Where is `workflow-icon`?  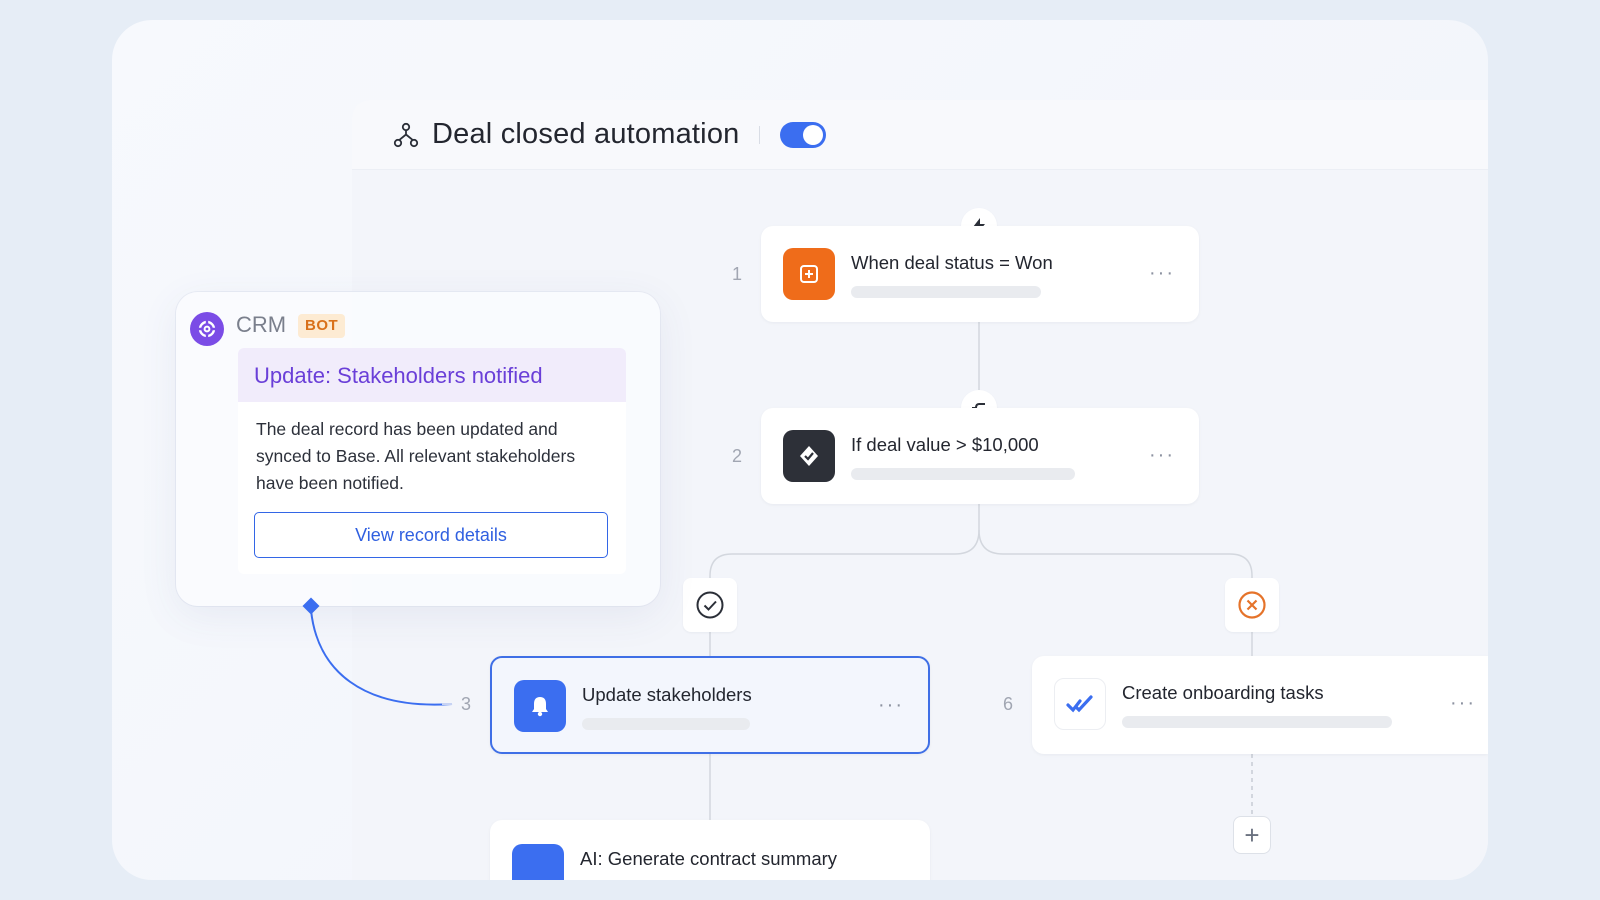
workflow-icon is located at coordinates (406, 134).